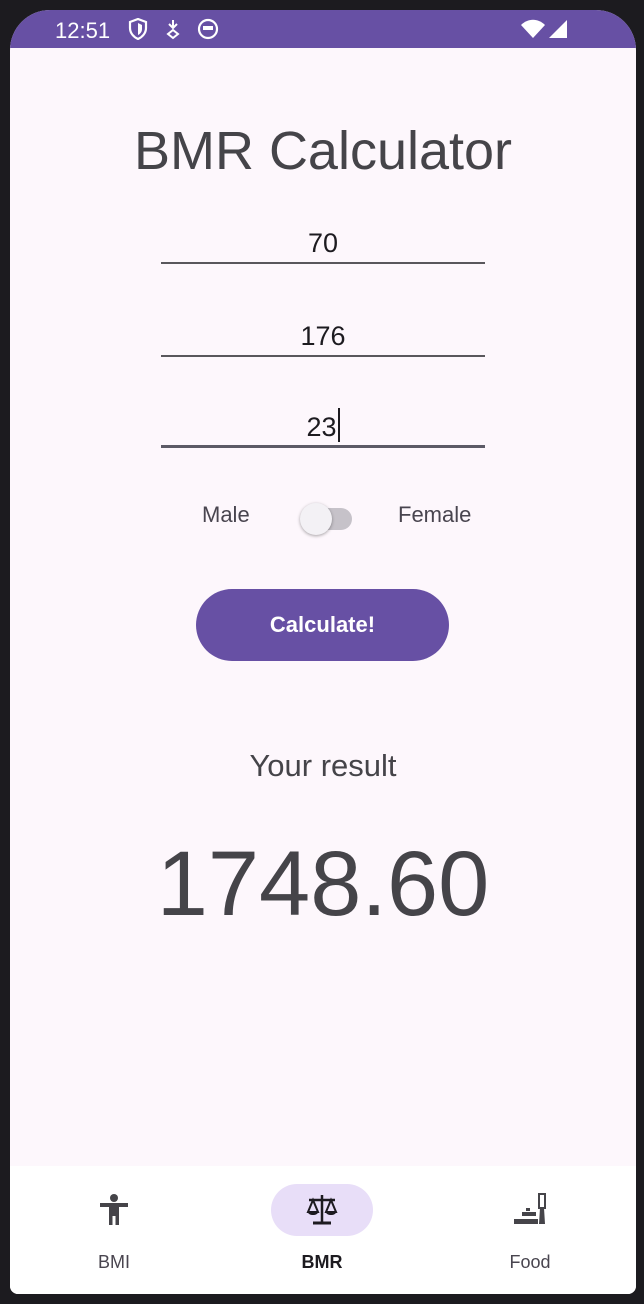 The image size is (644, 1304). I want to click on weight-input: 70, so click(323, 242).